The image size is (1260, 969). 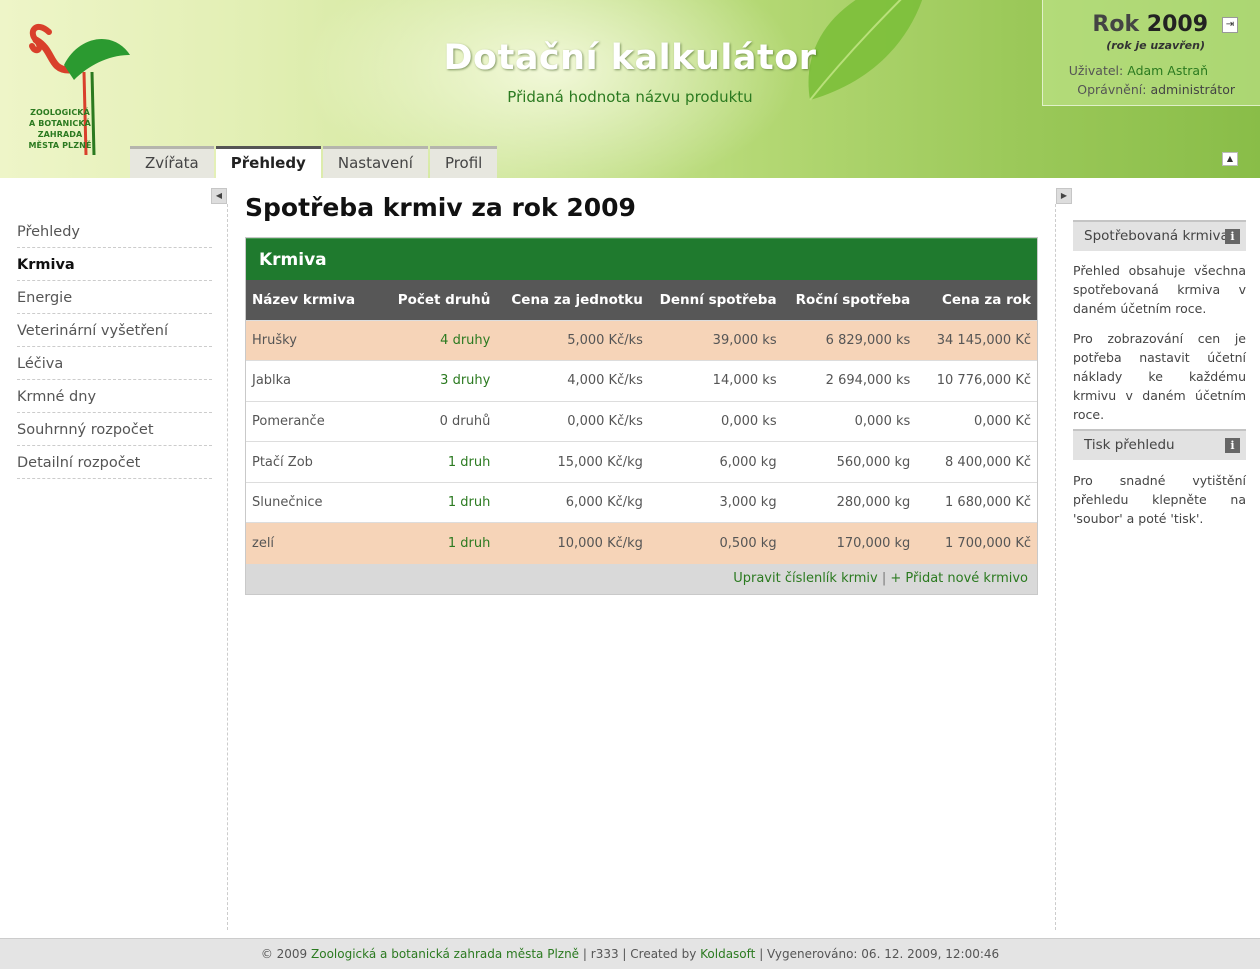 What do you see at coordinates (114, 231) in the screenshot?
I see `nav-item-prehledy: Přehledy` at bounding box center [114, 231].